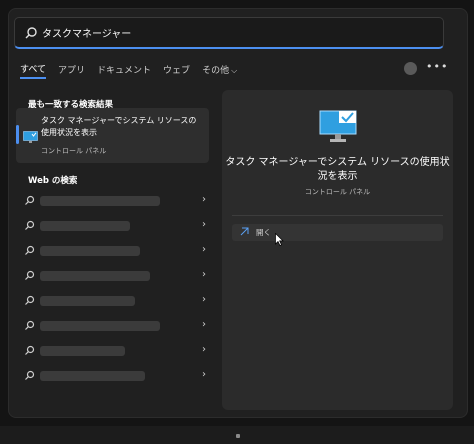 The image size is (474, 444). What do you see at coordinates (74, 151) in the screenshot?
I see `best-match-subtitle: コントロール パネル` at bounding box center [74, 151].